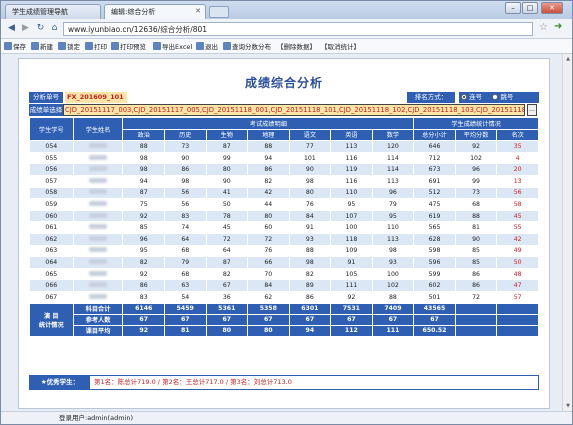 Image resolution: width=573 pixels, height=425 pixels. Describe the element at coordinates (284, 169) in the screenshot. I see `table-row: 056 98 86 80 86 90 119 114 673 96 20` at that location.